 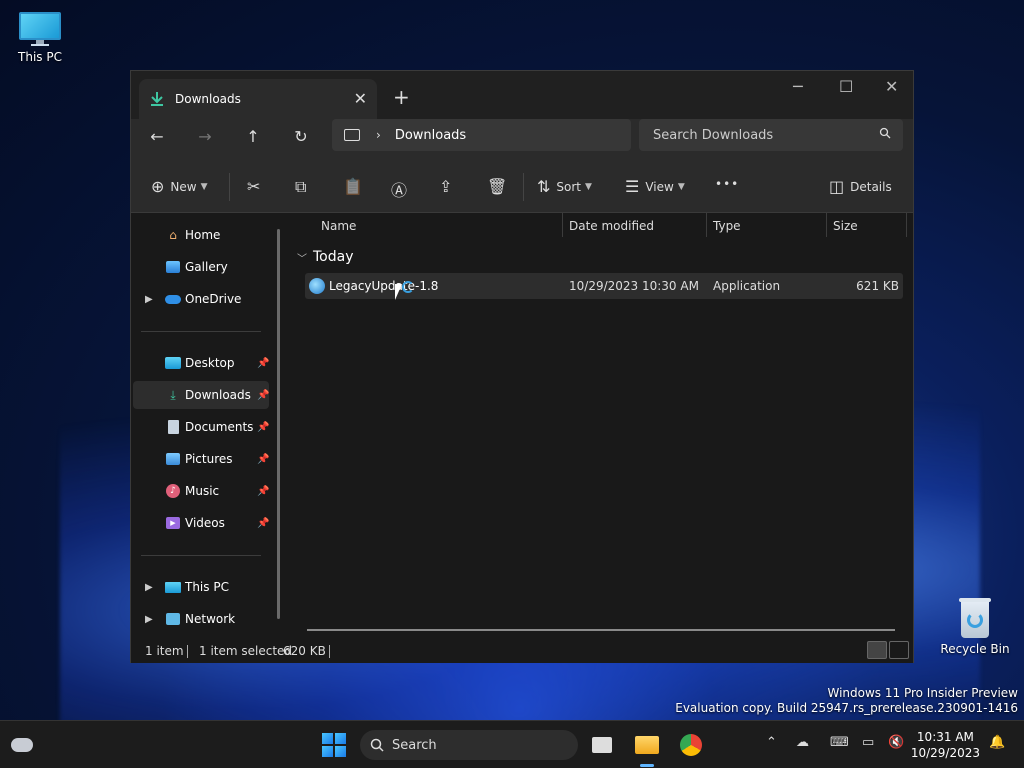 I want to click on start-button, so click(x=334, y=745).